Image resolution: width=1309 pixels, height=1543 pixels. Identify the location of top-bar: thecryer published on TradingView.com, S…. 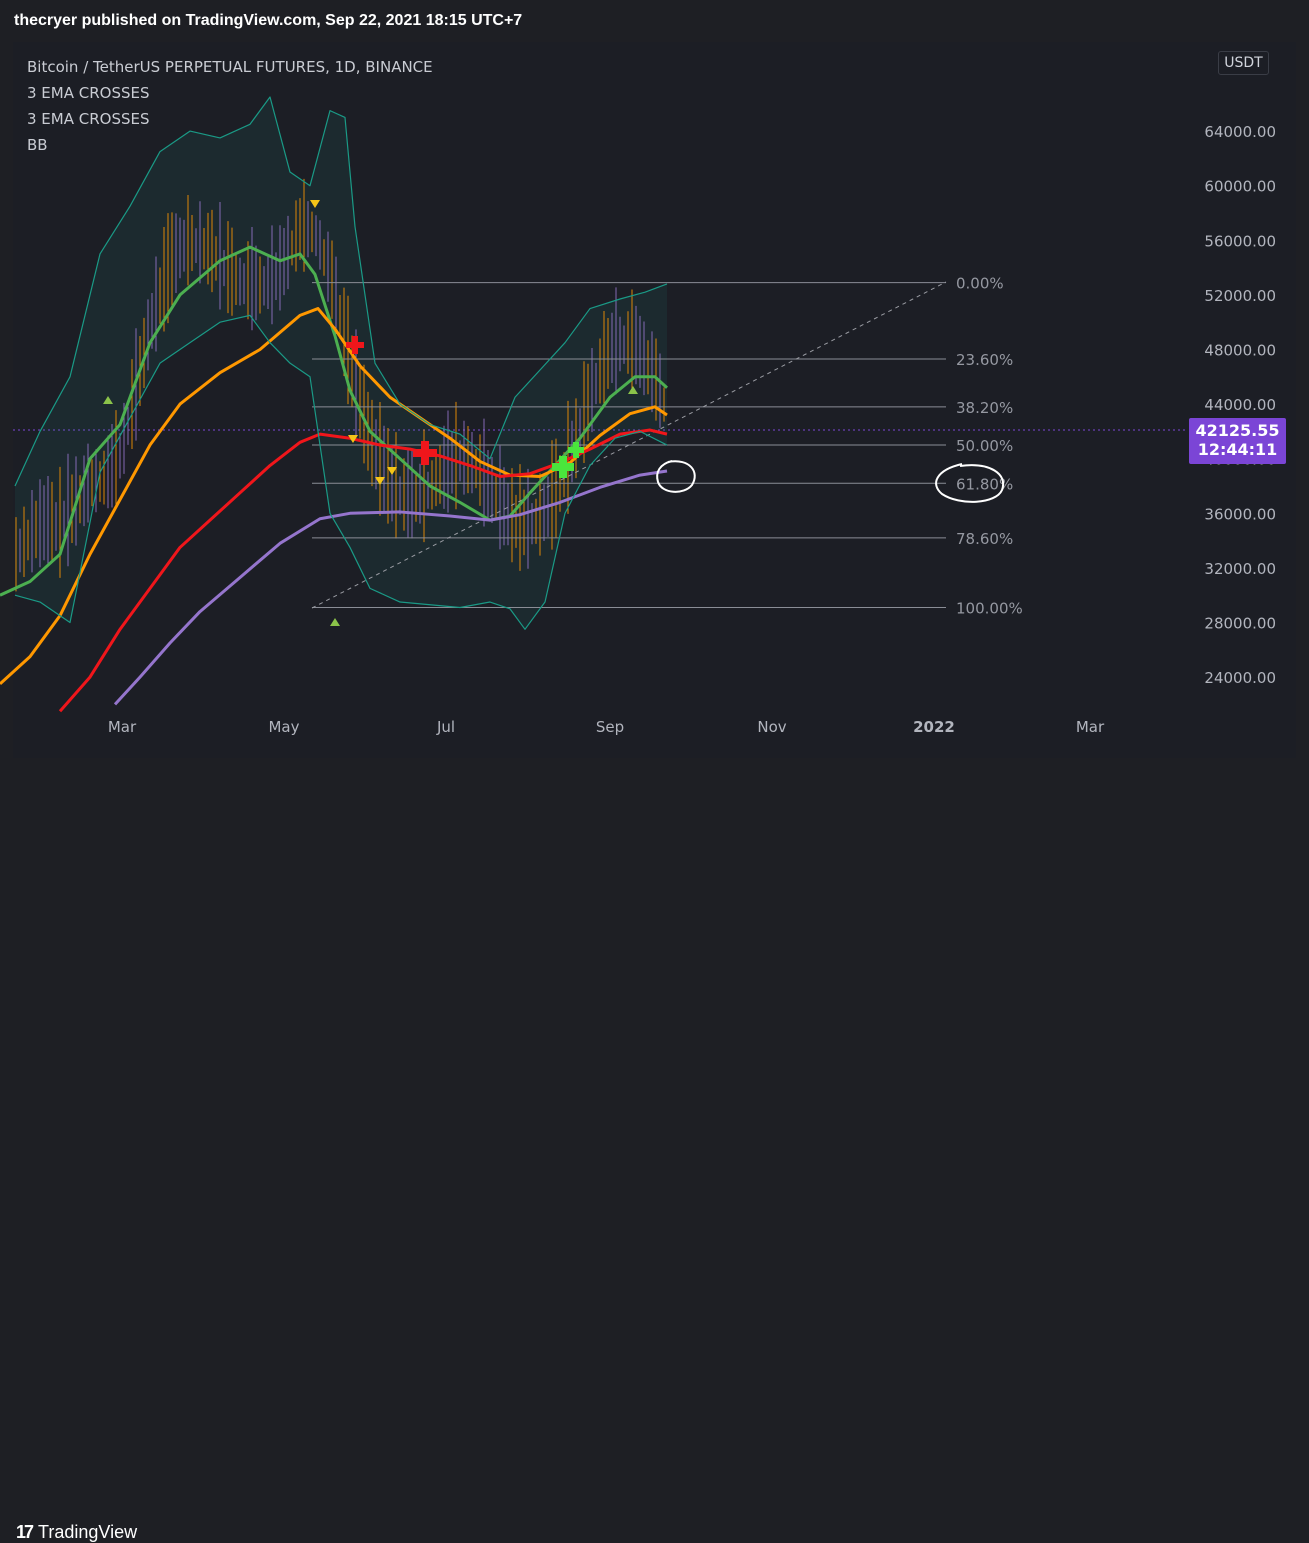
(654, 21).